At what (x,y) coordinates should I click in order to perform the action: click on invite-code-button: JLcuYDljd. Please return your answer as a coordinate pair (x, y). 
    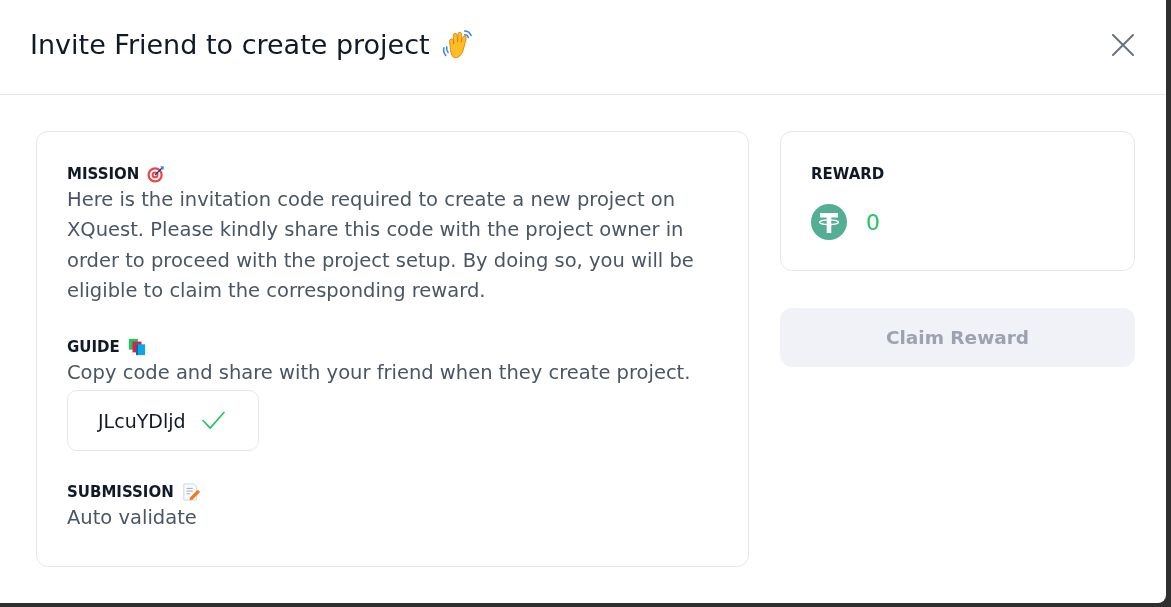
    Looking at the image, I should click on (163, 421).